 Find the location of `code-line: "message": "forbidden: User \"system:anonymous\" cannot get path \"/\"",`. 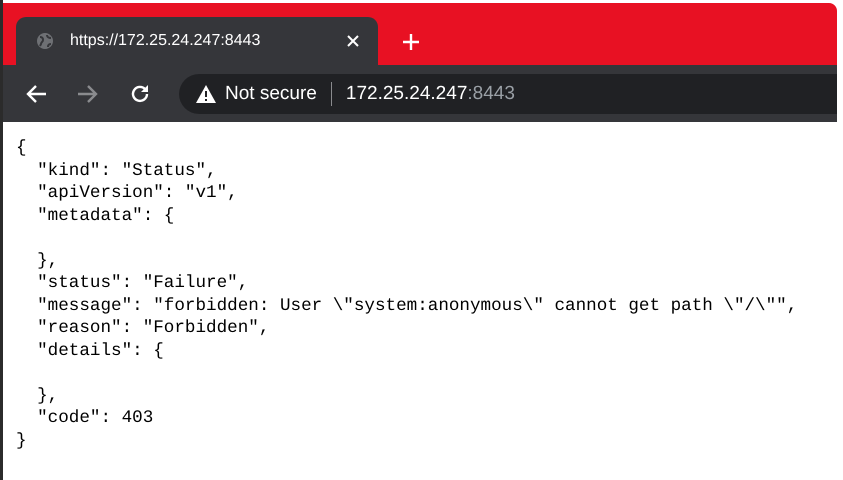

code-line: "message": "forbidden: User \"system:anonymous\" cannot get path \"/\"", is located at coordinates (417, 305).